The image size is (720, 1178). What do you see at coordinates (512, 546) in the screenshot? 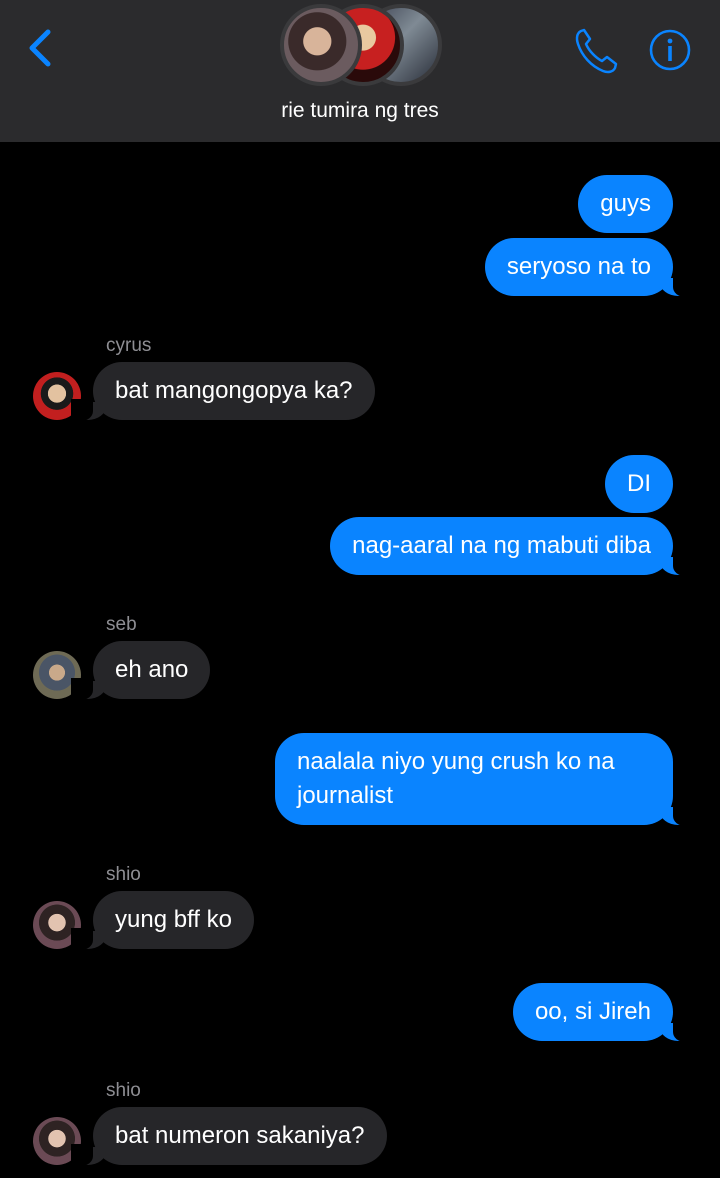
I see `message-bubble: nag-aaral na ng mabuti diba` at bounding box center [512, 546].